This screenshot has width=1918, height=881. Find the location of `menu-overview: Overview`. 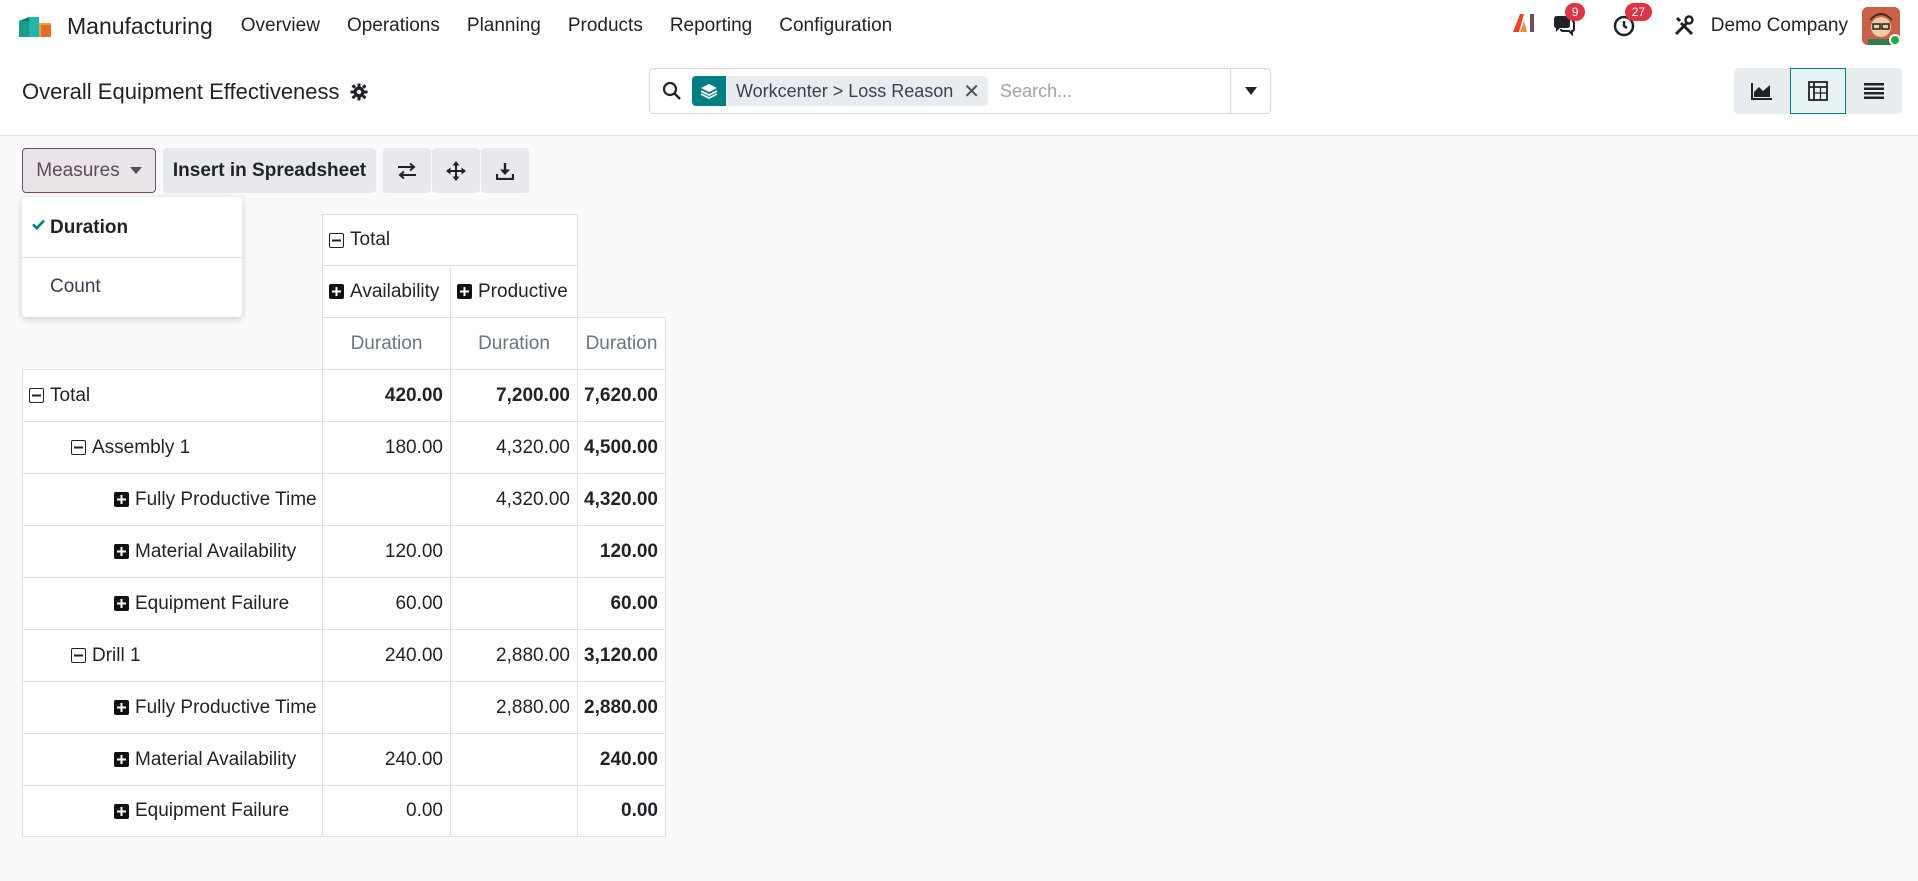

menu-overview: Overview is located at coordinates (280, 26).